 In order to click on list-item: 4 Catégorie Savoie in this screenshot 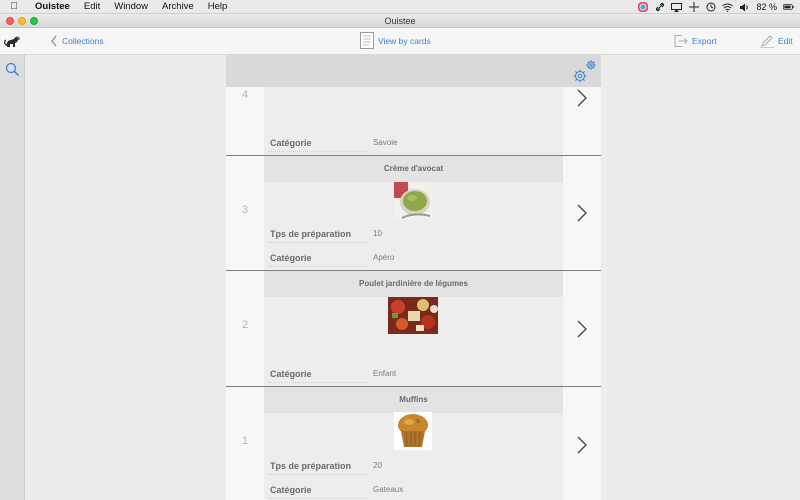, I will do `click(413, 121)`.